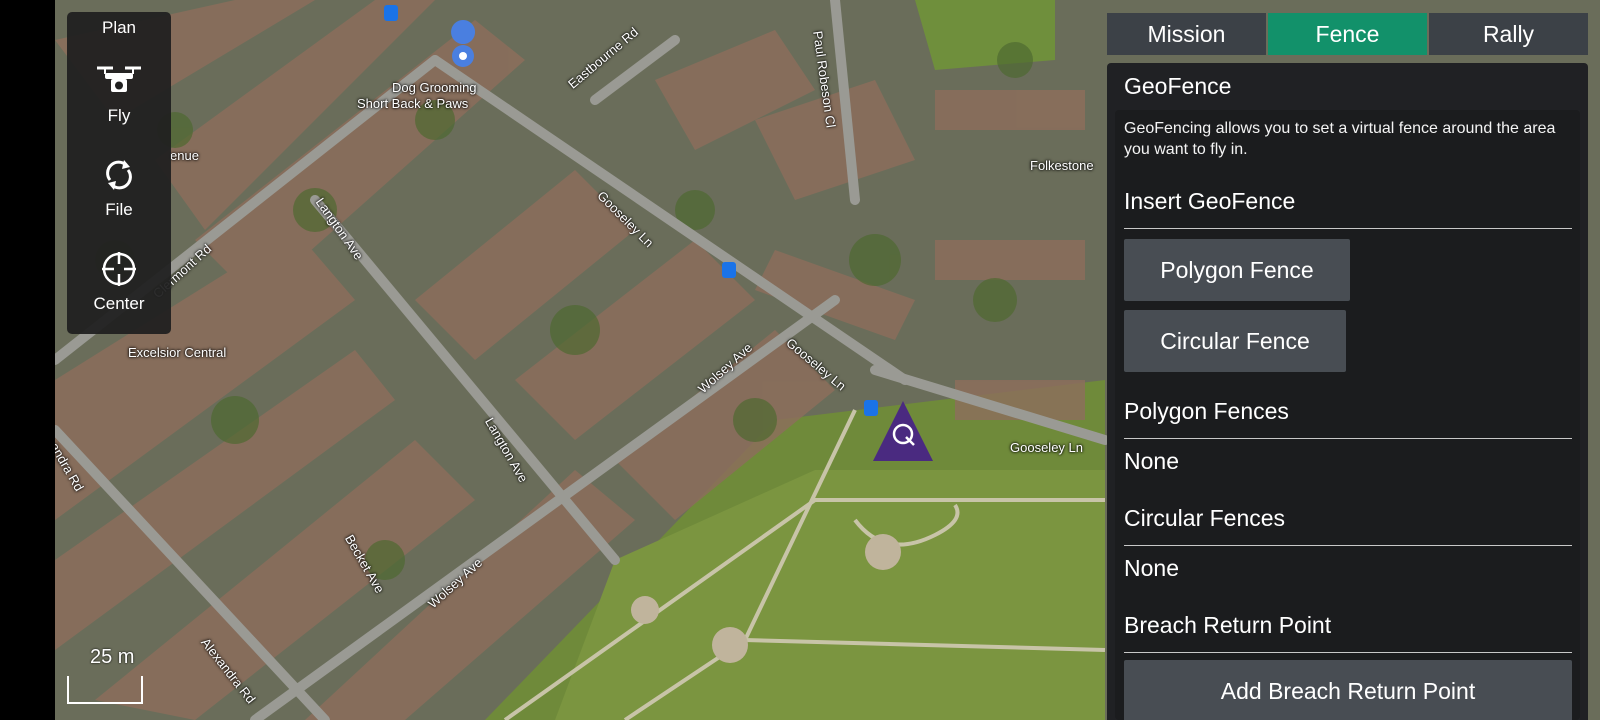 This screenshot has height=720, width=1600. Describe the element at coordinates (1228, 625) in the screenshot. I see `breach-return-heading: Breach Return Point` at that location.